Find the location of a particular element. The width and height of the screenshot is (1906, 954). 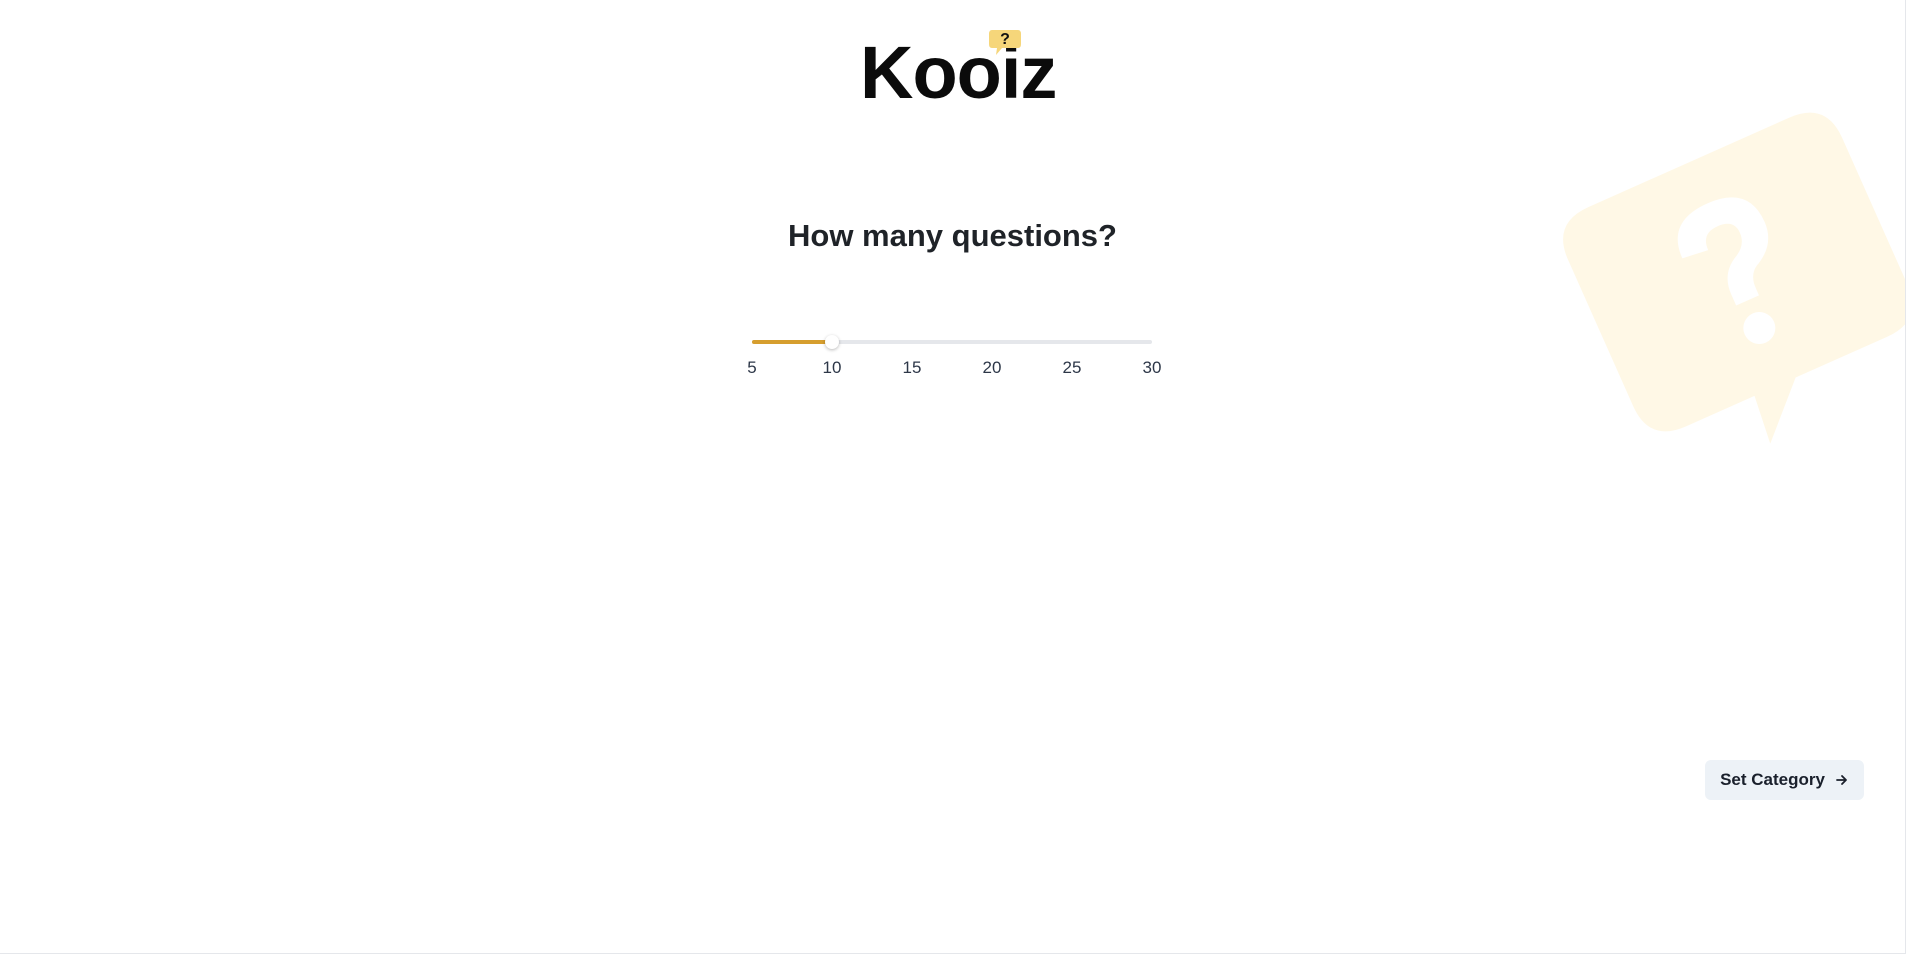

slider-tick-label: 20 is located at coordinates (992, 367).